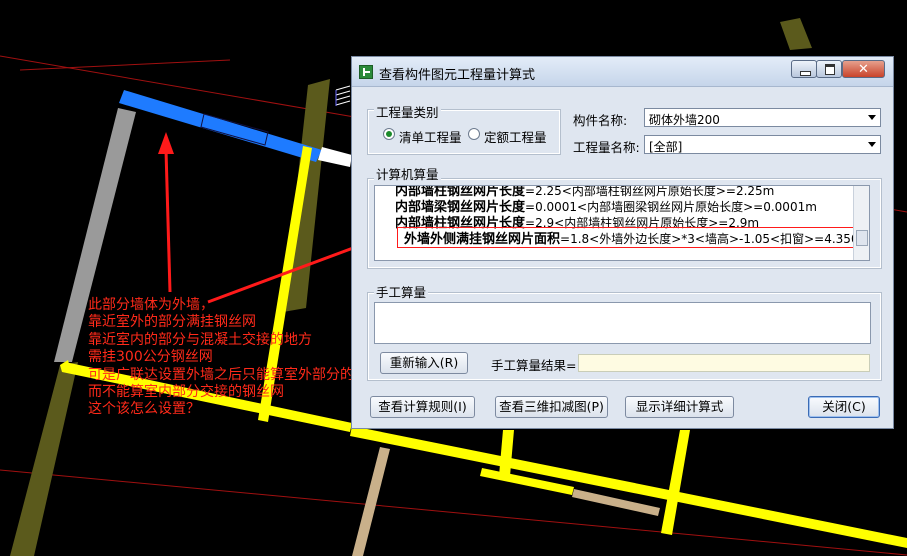  What do you see at coordinates (622, 72) in the screenshot?
I see `title-bar: 查看构件图元工程量计算式 ✕` at bounding box center [622, 72].